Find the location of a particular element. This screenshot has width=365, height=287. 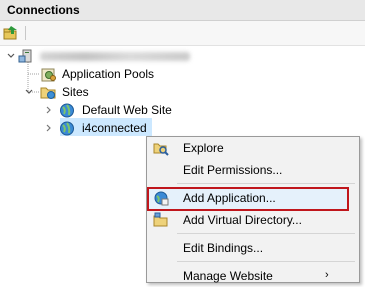

tree-label-i4connected: i4connected is located at coordinates (114, 128).